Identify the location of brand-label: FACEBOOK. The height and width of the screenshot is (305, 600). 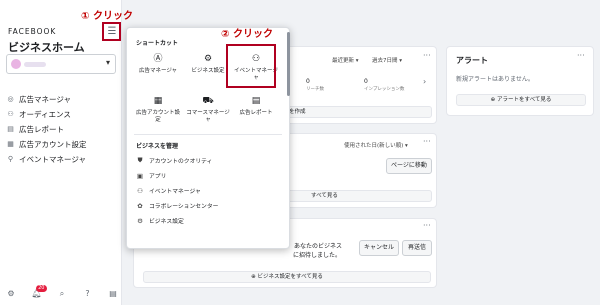
(32, 31).